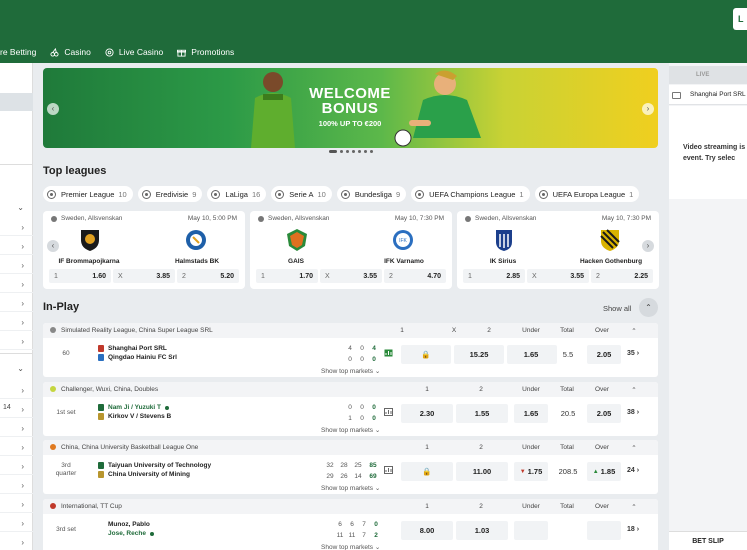 The image size is (747, 550). Describe the element at coordinates (237, 194) in the screenshot. I see `chip-laliga: LaLiga 16` at that location.